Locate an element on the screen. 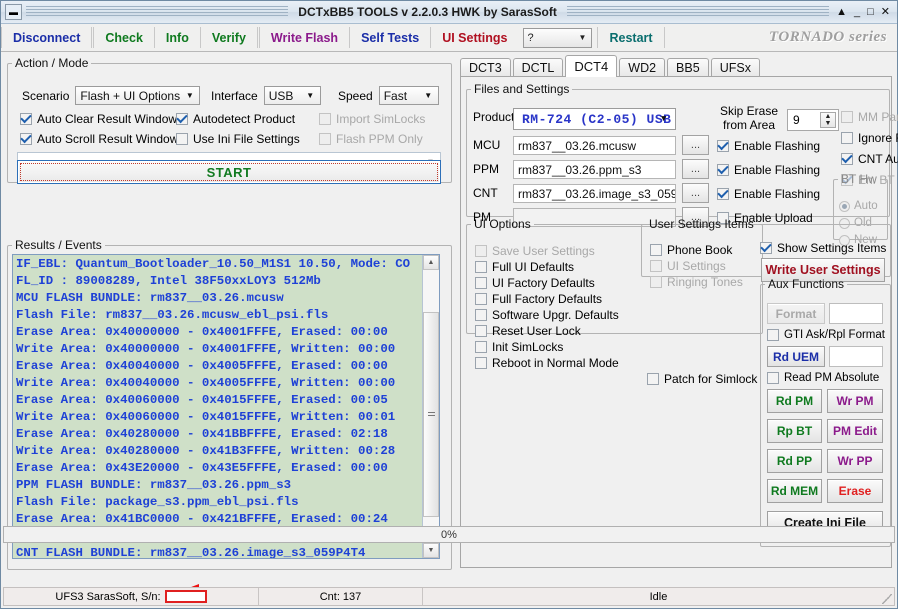 This screenshot has height=609, width=898. check-button: Check is located at coordinates (124, 37).